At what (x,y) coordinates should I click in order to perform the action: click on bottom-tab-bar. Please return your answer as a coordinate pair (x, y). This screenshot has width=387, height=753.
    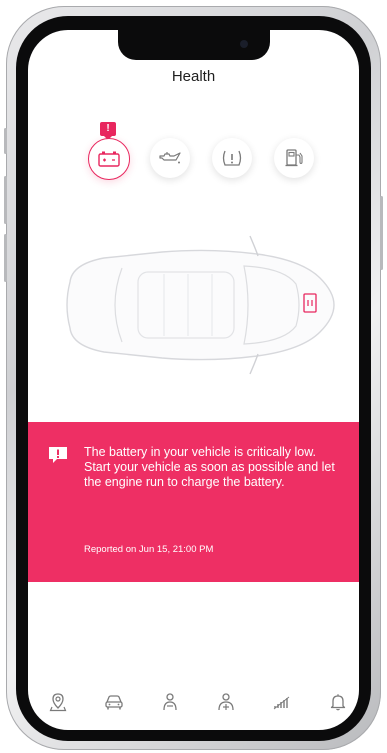
    Looking at the image, I should click on (193, 705).